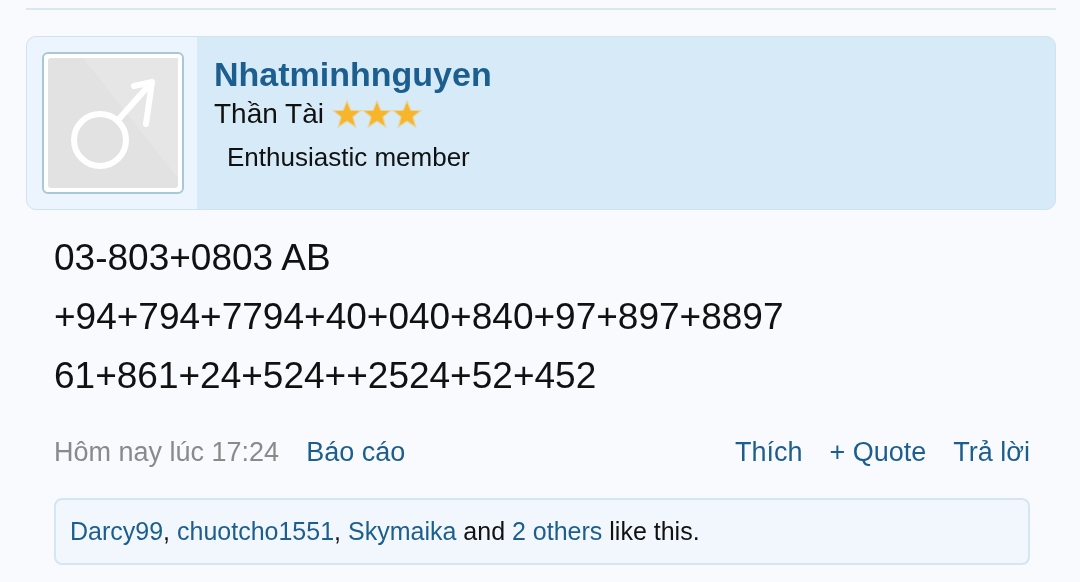 The width and height of the screenshot is (1080, 582). What do you see at coordinates (269, 114) in the screenshot?
I see `user-rank: Thần Tài` at bounding box center [269, 114].